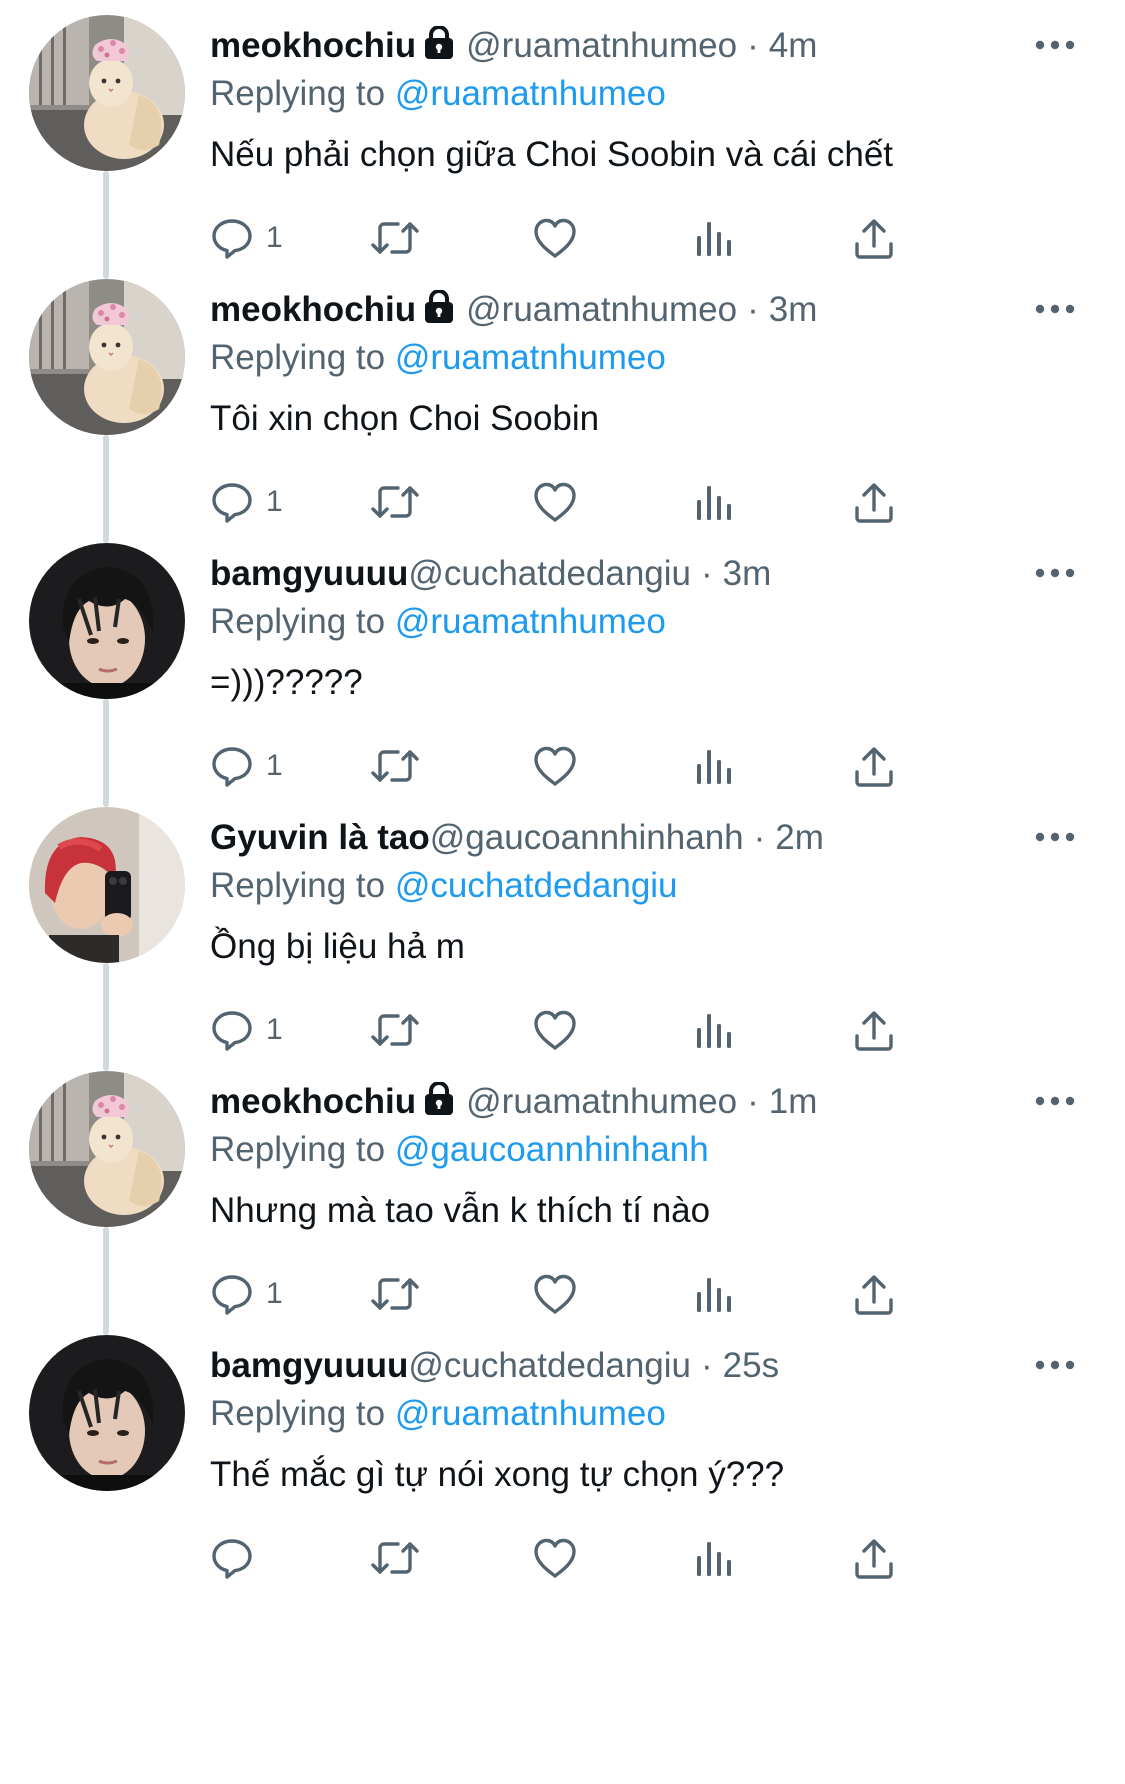  What do you see at coordinates (439, 313) in the screenshot?
I see `lock-icon` at bounding box center [439, 313].